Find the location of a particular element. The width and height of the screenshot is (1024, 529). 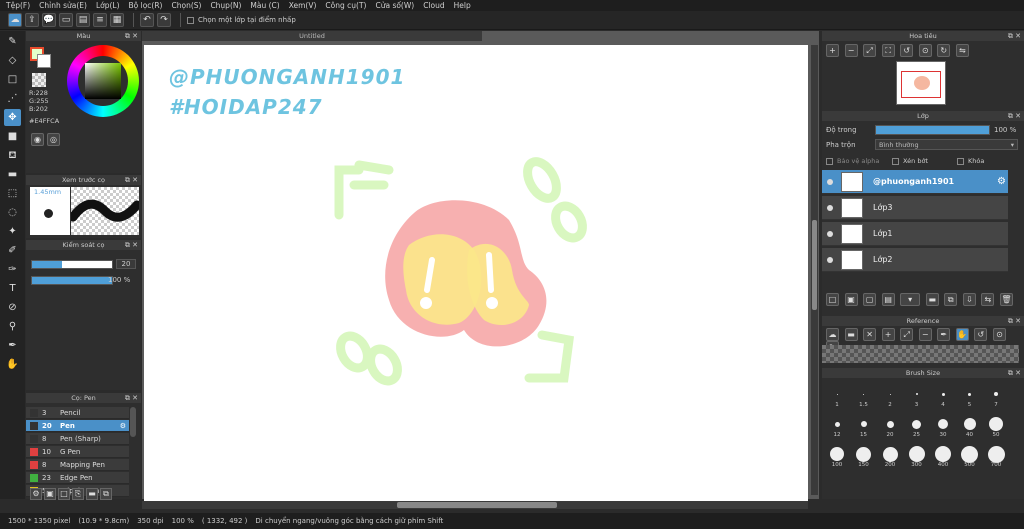

saturation-square is located at coordinates (103, 81).